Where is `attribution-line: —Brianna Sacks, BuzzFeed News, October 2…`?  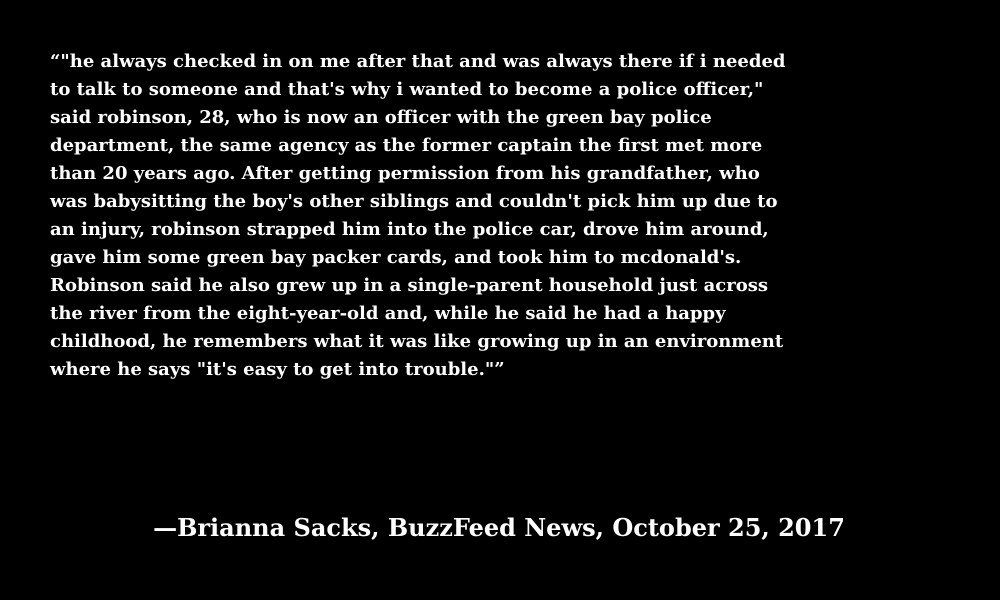 attribution-line: —Brianna Sacks, BuzzFeed News, October 2… is located at coordinates (500, 528).